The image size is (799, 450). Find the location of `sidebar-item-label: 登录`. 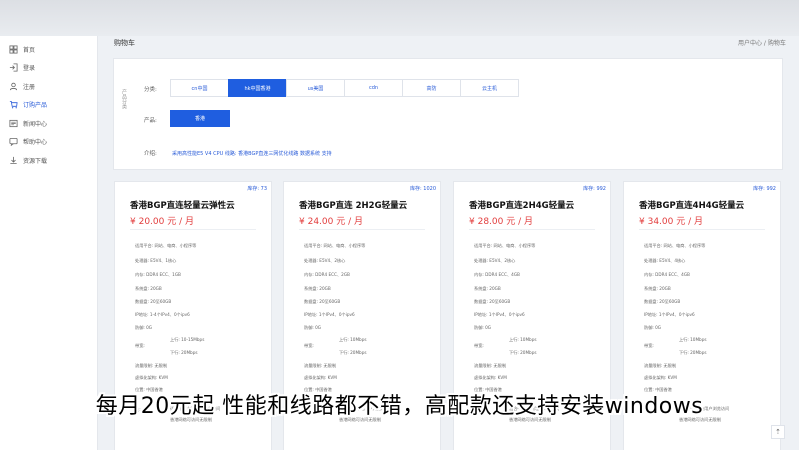

sidebar-item-label: 登录 is located at coordinates (29, 69).